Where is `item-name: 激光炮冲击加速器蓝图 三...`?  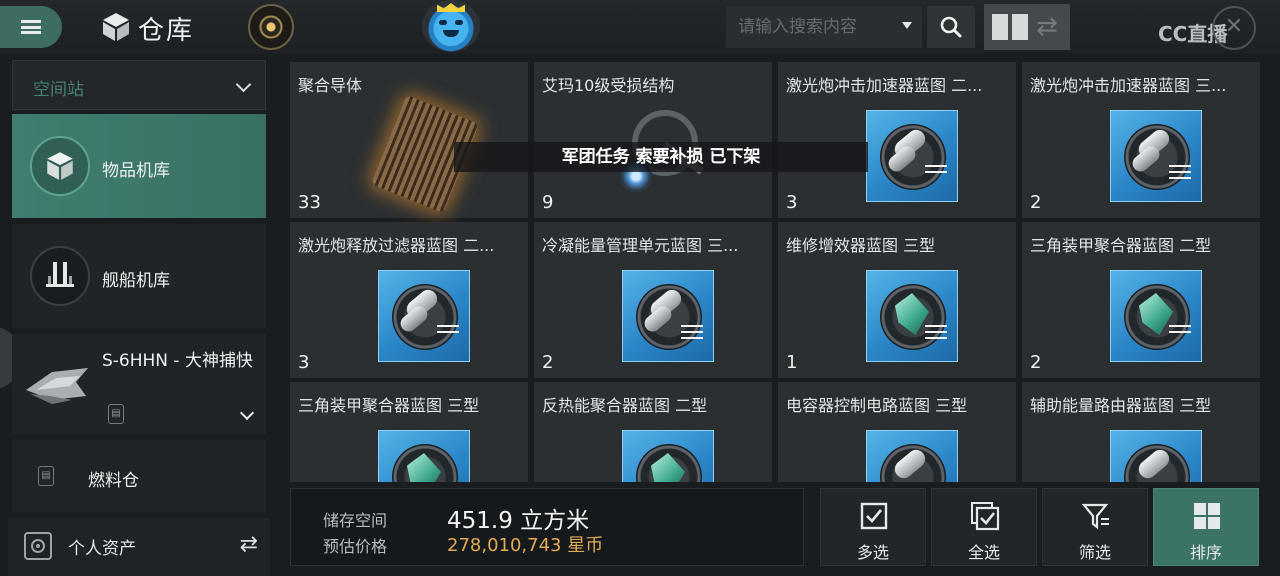
item-name: 激光炮冲击加速器蓝图 三... is located at coordinates (1128, 85).